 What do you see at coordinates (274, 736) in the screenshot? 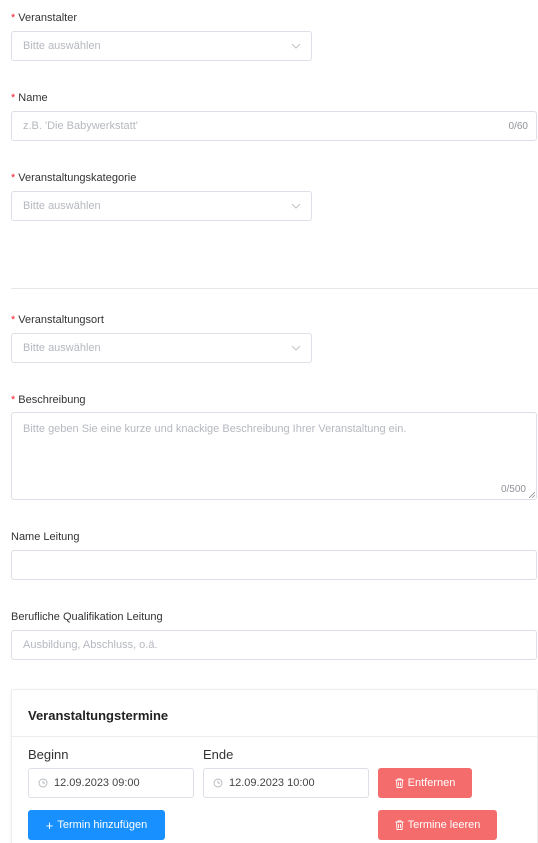
I see `card-divider` at bounding box center [274, 736].